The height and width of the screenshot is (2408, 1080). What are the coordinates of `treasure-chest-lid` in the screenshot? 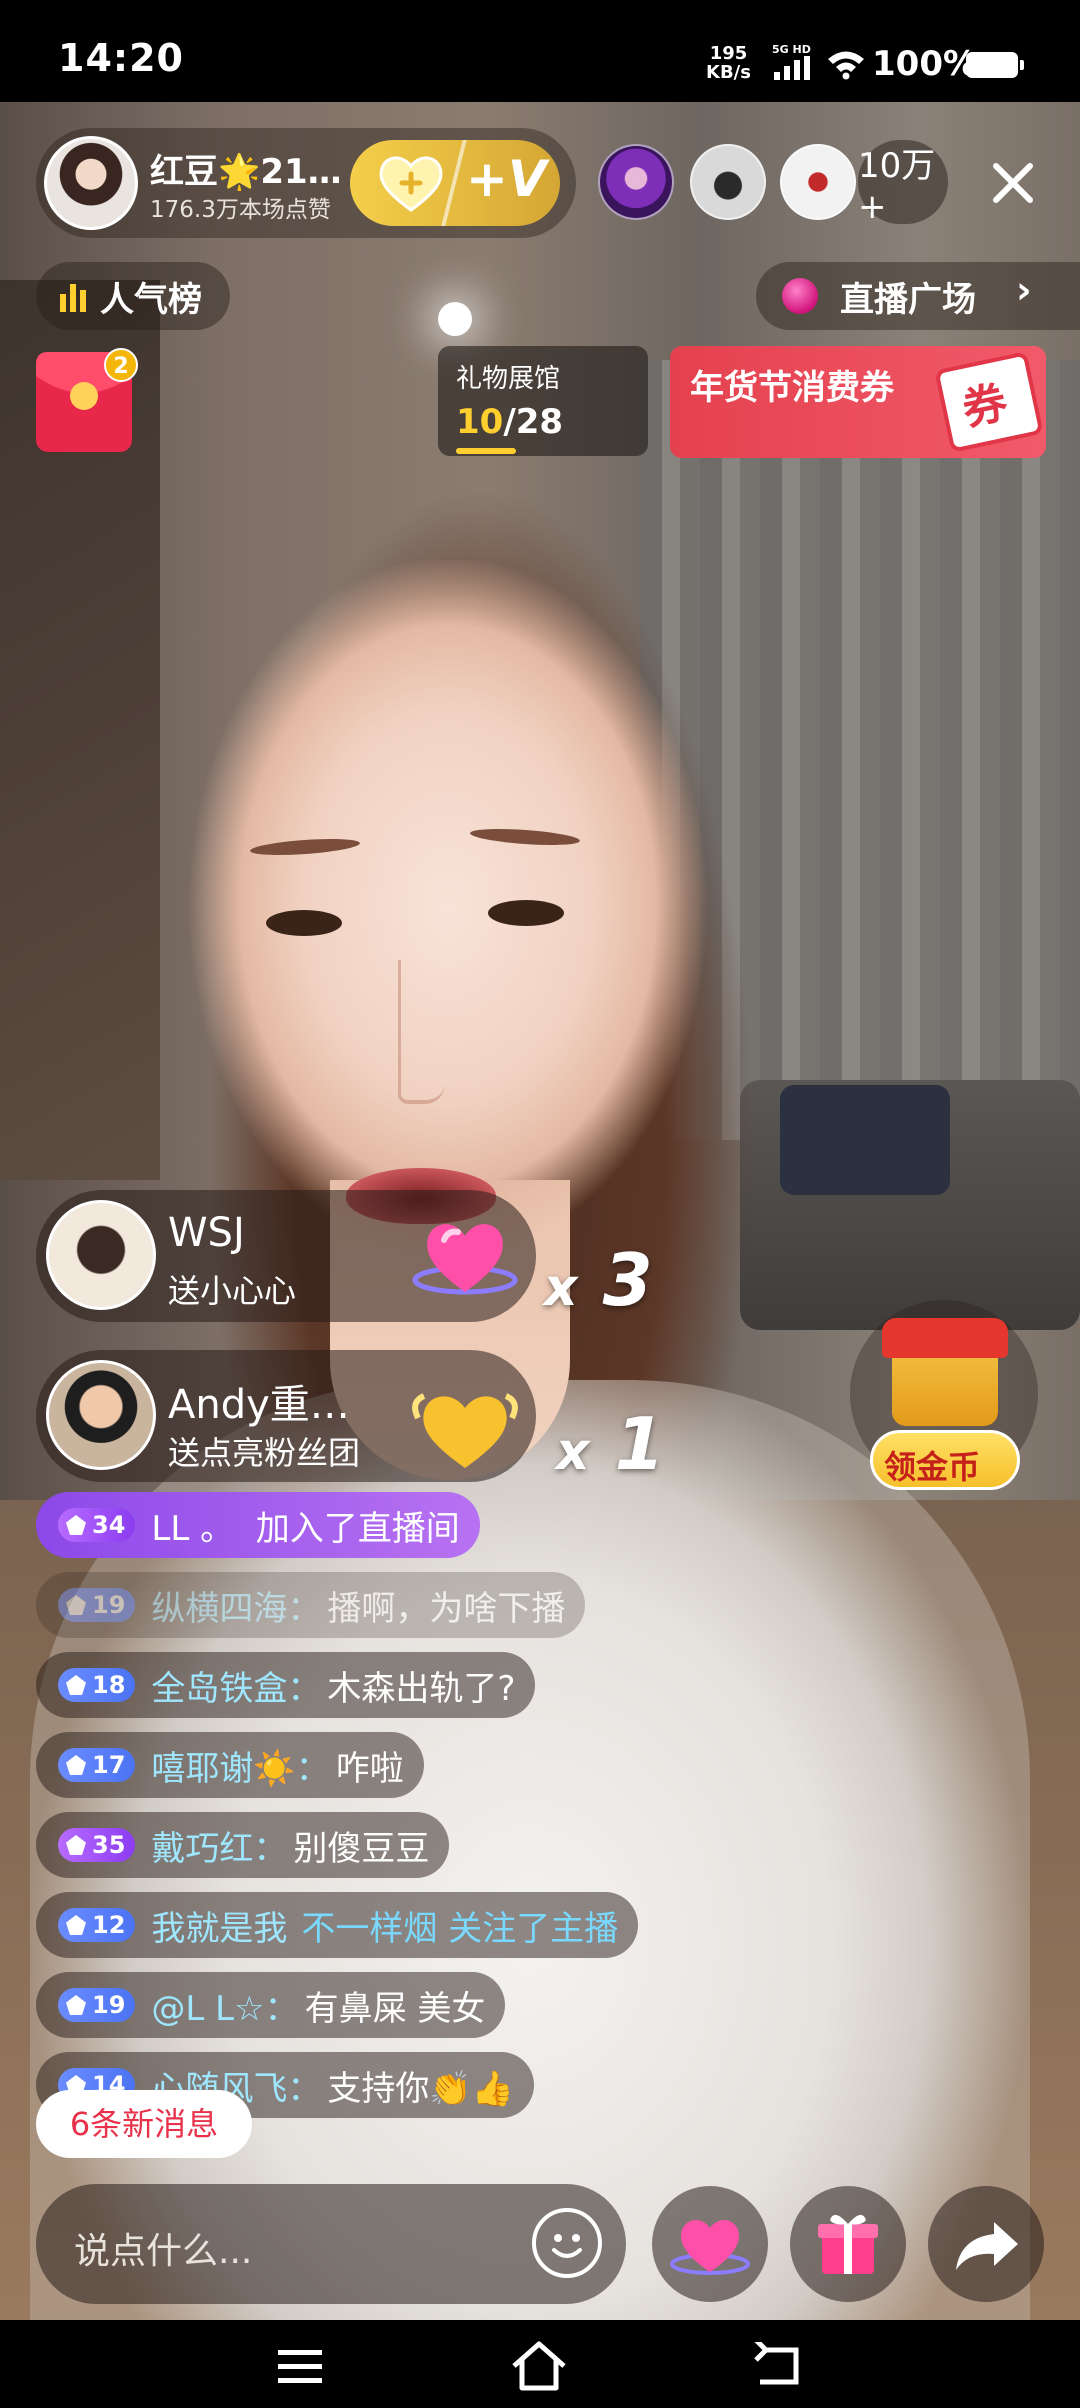 It's located at (945, 1338).